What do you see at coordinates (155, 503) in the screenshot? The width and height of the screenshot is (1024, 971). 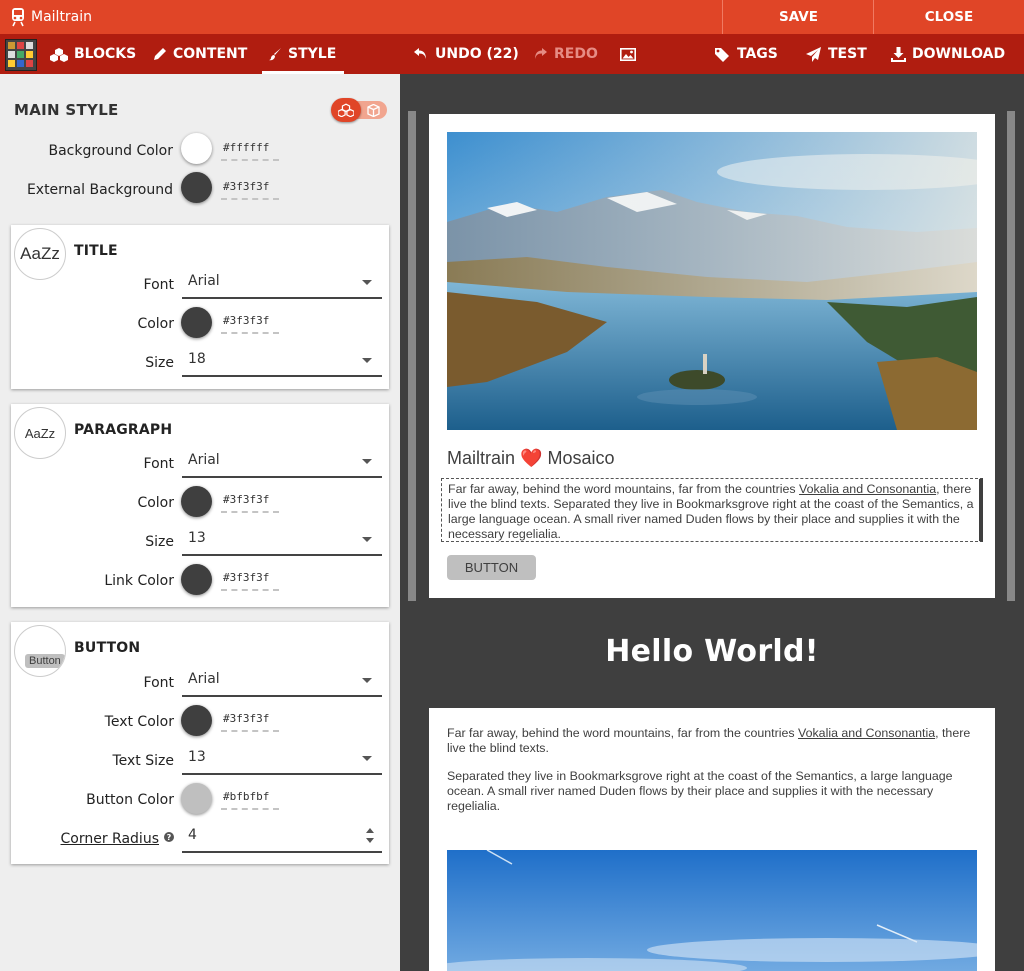 I see `paragraph-color-label: Color` at bounding box center [155, 503].